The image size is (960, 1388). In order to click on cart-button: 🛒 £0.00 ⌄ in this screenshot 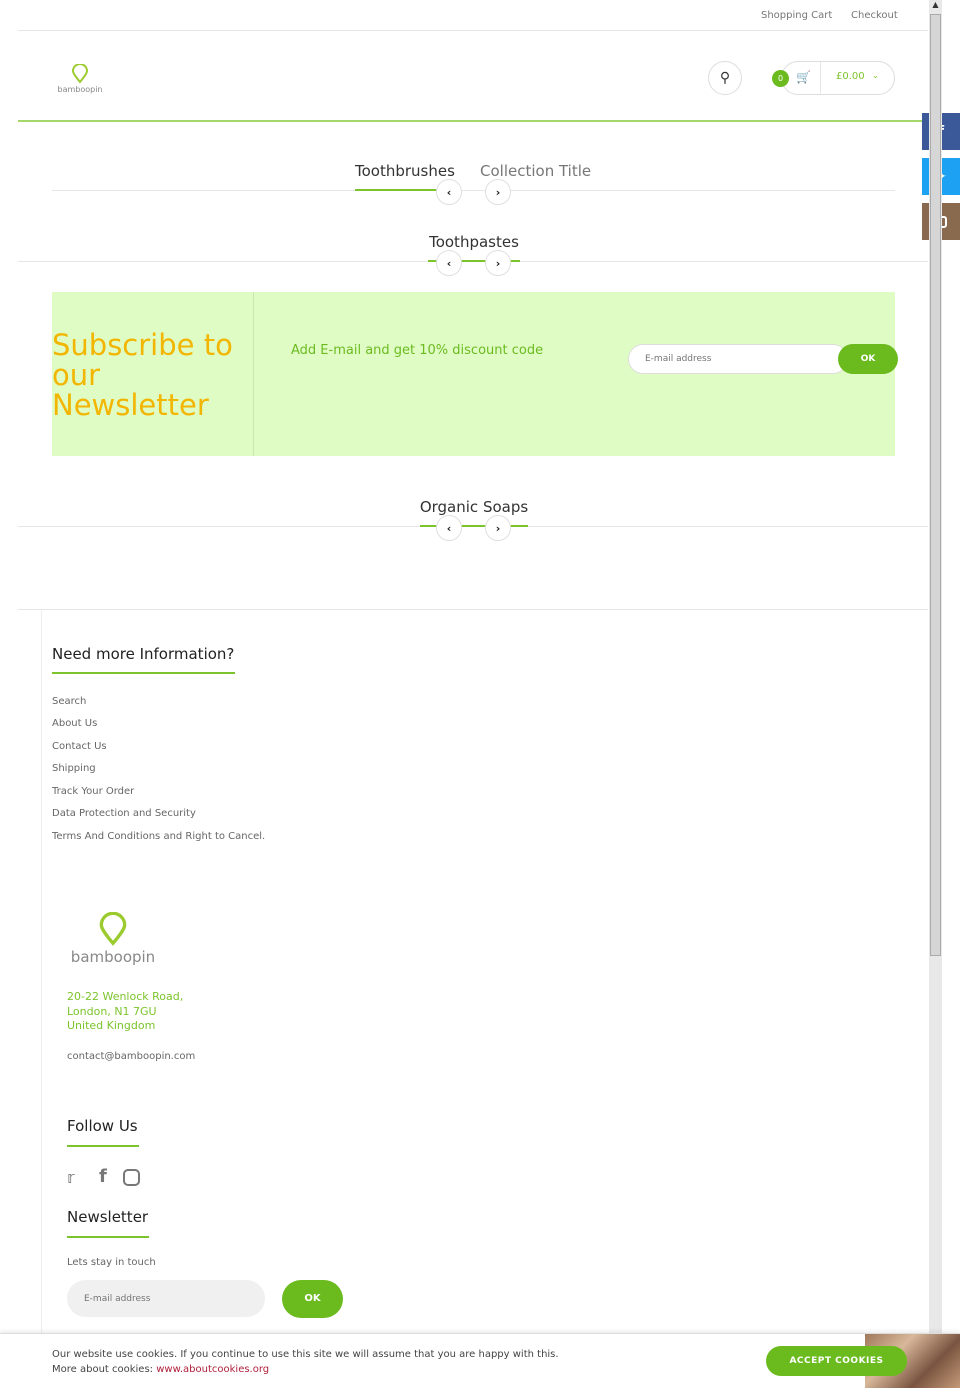, I will do `click(838, 78)`.